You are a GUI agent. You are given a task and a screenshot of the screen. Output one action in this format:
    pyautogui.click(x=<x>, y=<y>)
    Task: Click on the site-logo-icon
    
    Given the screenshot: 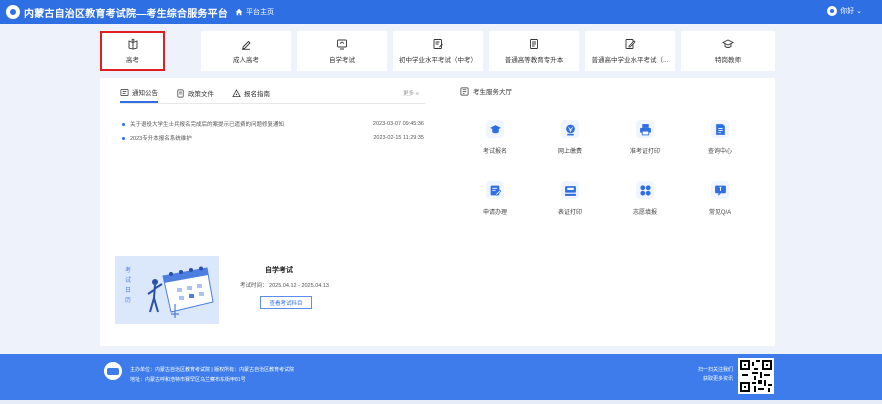 What is the action you would take?
    pyautogui.click(x=13, y=12)
    